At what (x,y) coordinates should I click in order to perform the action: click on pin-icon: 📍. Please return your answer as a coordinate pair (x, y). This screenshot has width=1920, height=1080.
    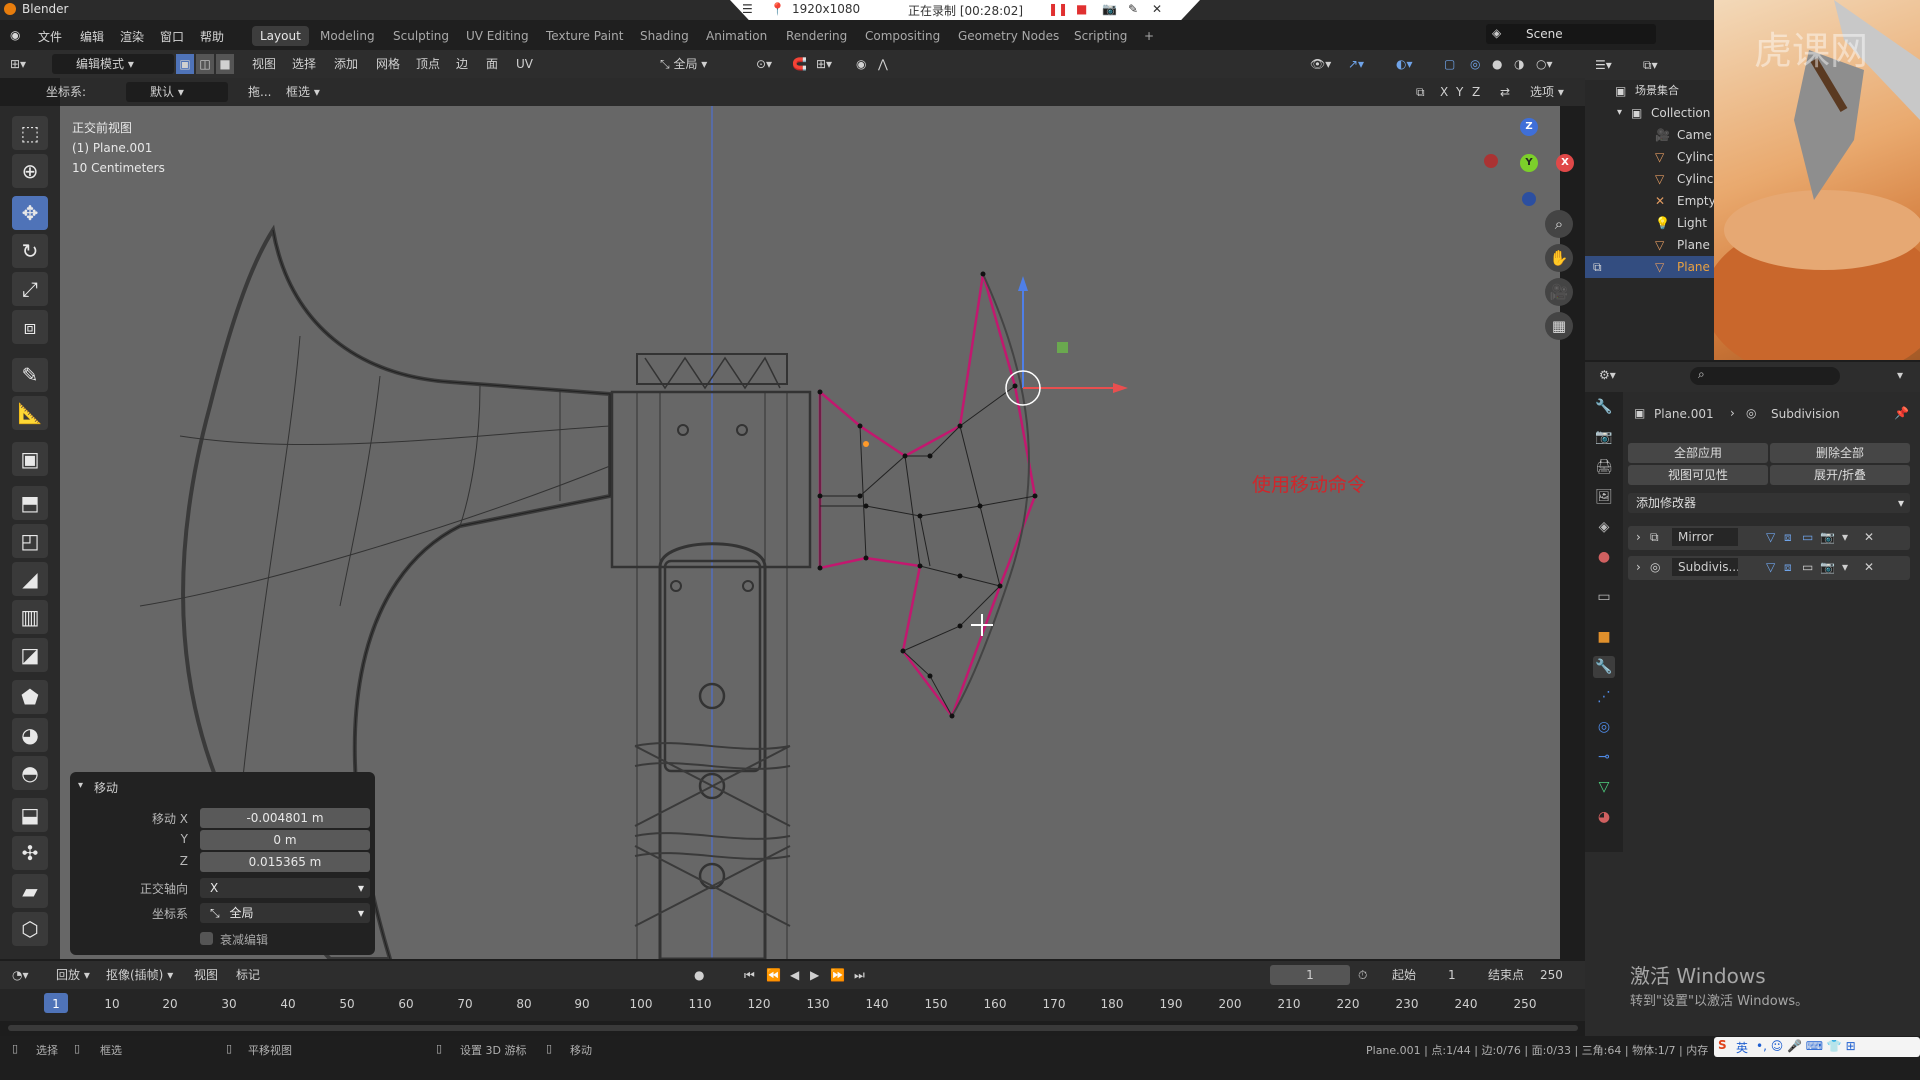
    Looking at the image, I should click on (777, 9).